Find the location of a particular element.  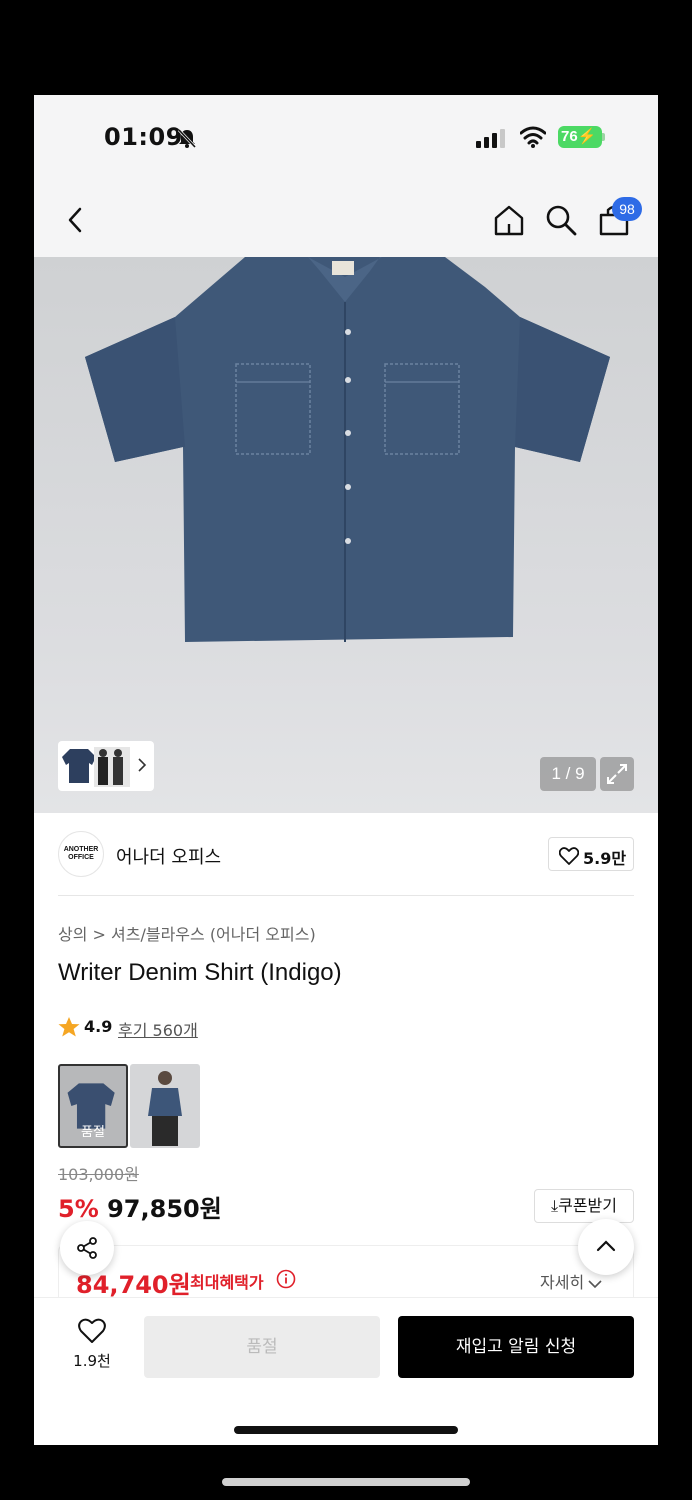

sale-price-row: 5% 97,850원 is located at coordinates (140, 1206).